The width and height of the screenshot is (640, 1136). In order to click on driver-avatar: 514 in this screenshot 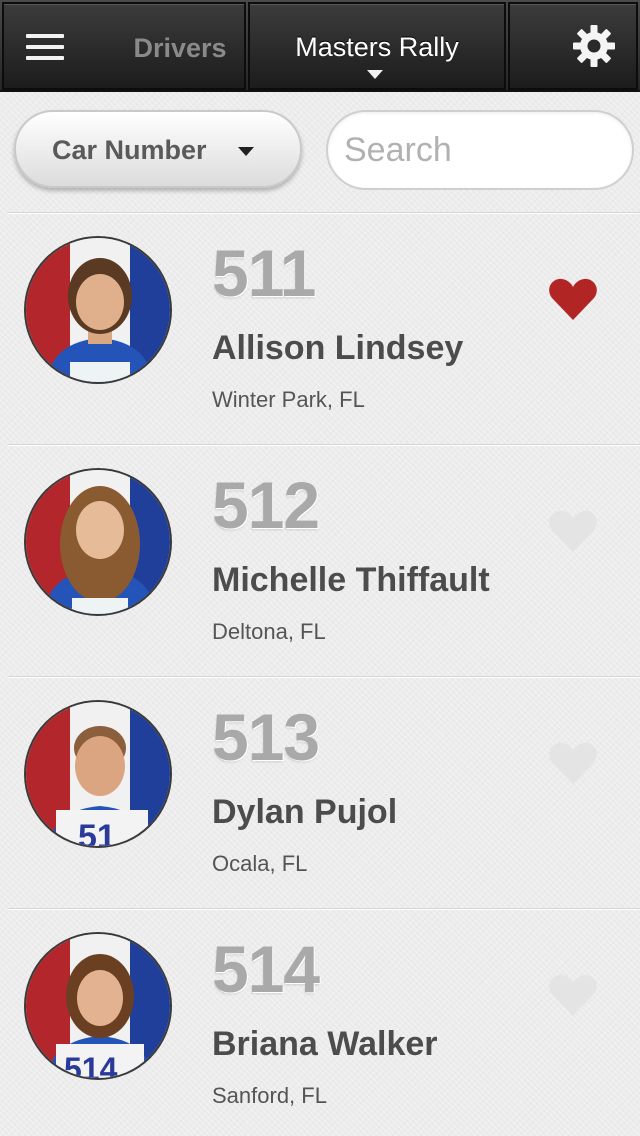, I will do `click(98, 1006)`.